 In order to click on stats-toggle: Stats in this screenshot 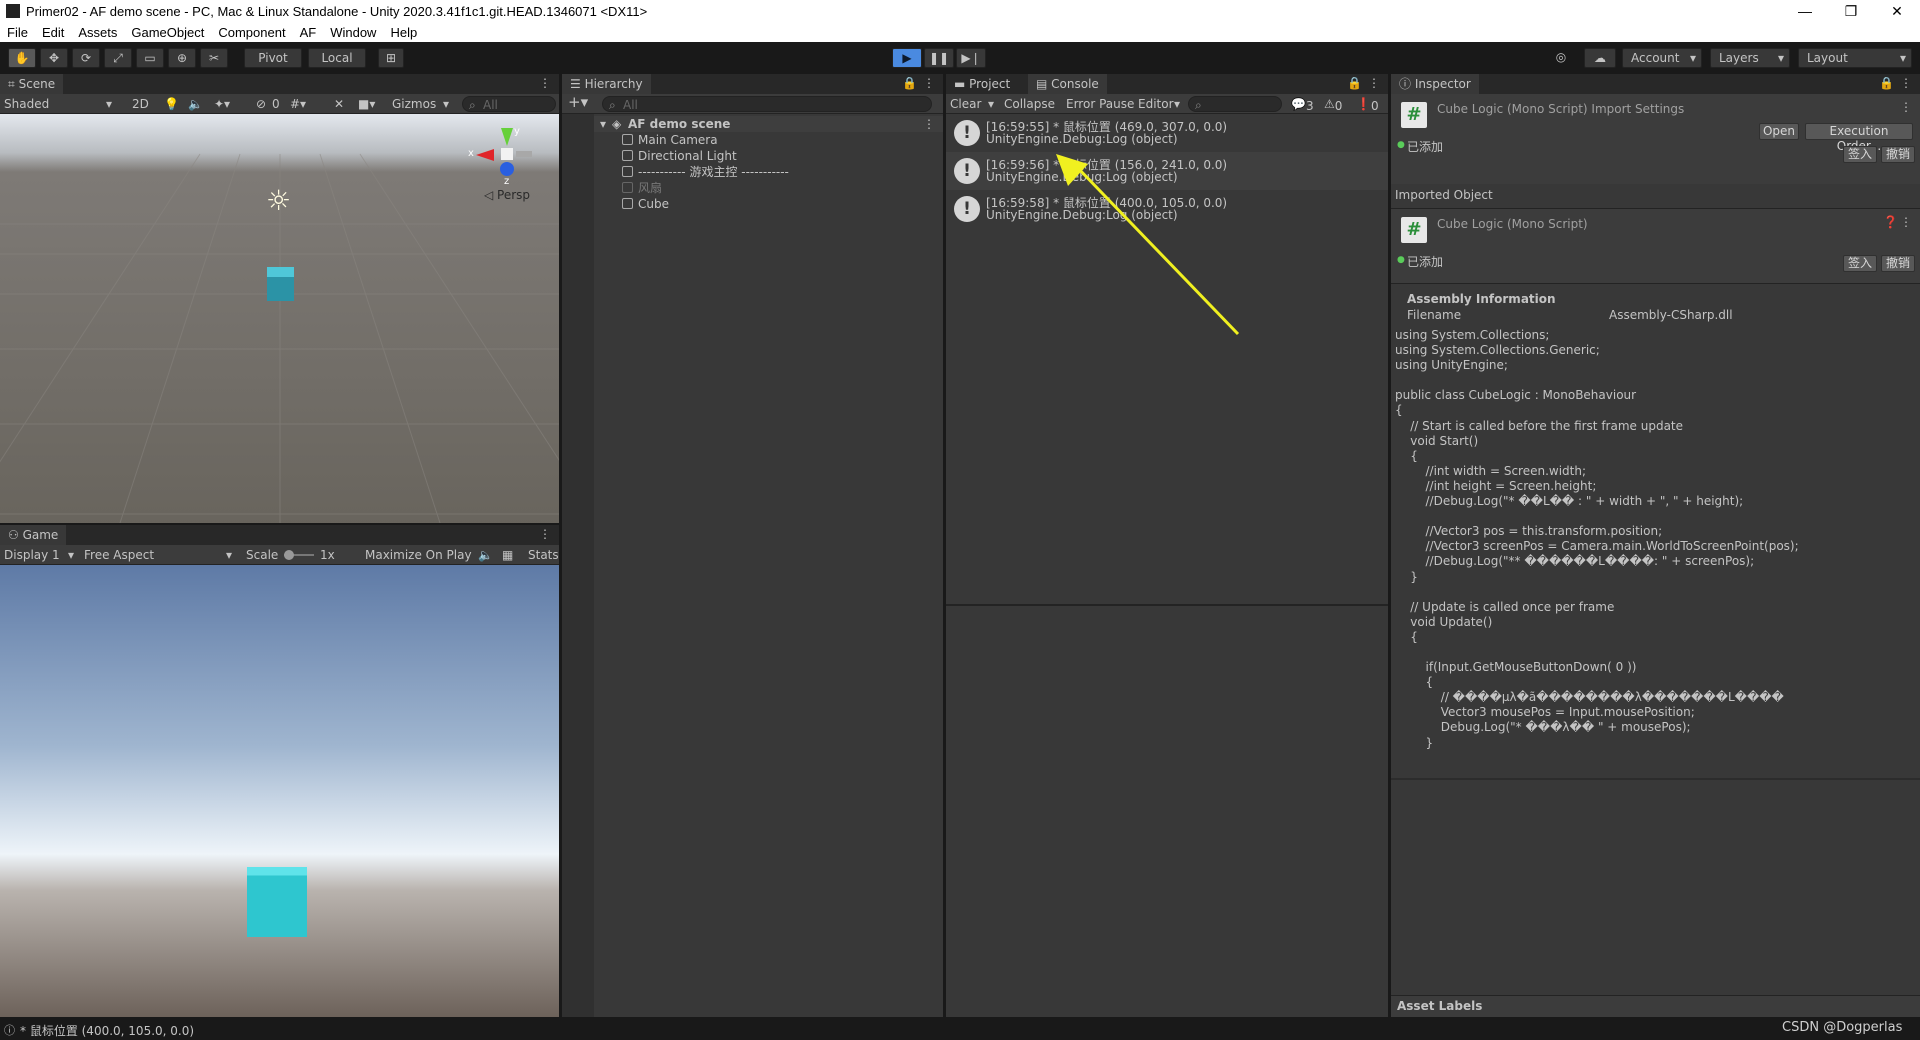, I will do `click(543, 555)`.